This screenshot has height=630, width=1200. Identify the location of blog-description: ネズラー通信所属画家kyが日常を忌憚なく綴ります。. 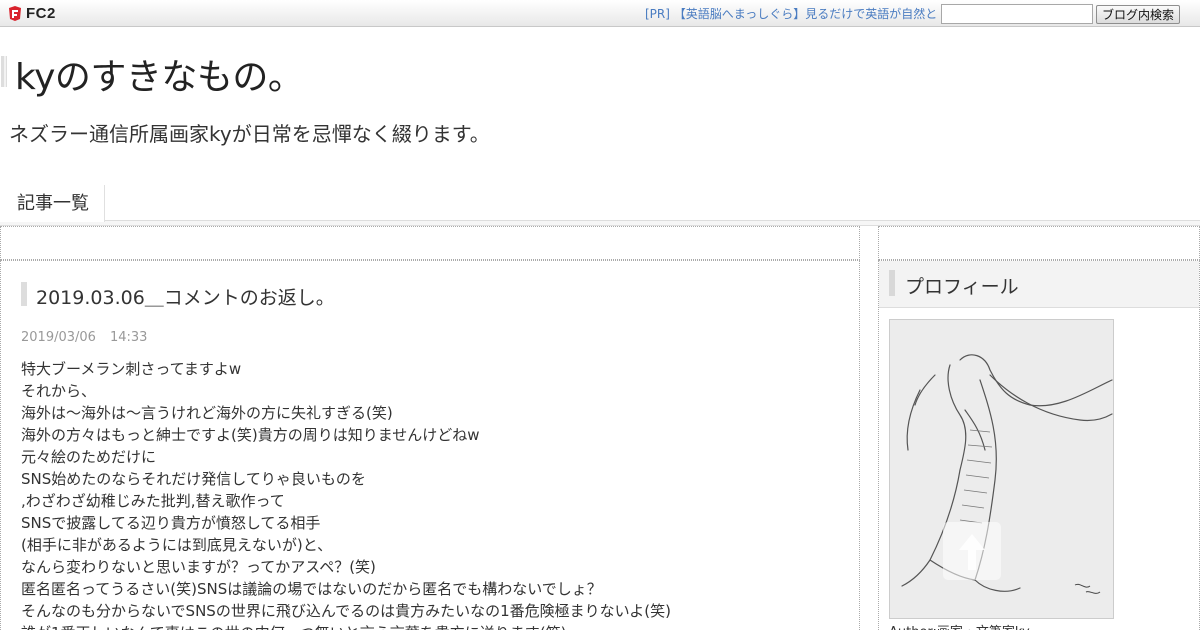
(249, 134).